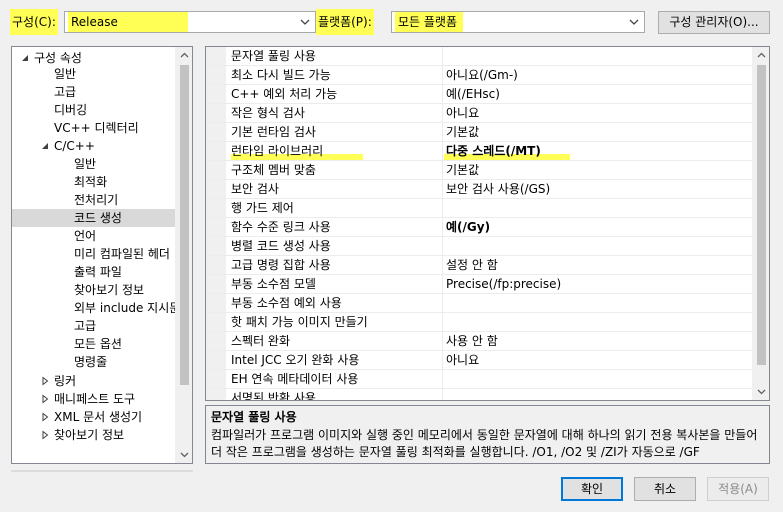 Image resolution: width=783 pixels, height=512 pixels. I want to click on property-row: 최소 다시 빌드 가능 아니요(/Gm-), so click(480, 75).